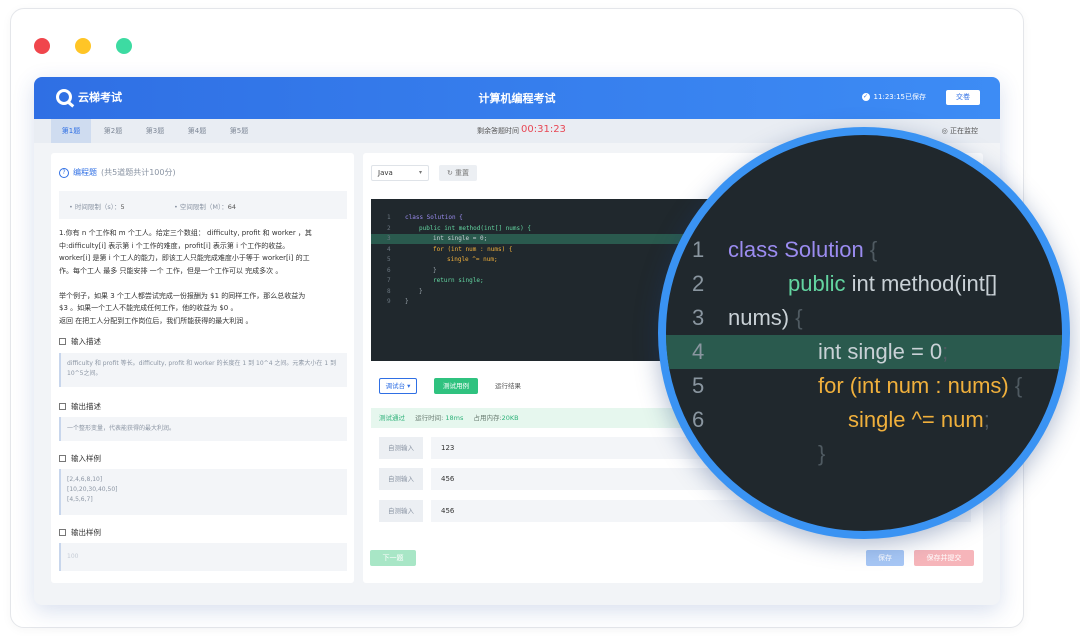 Image resolution: width=1080 pixels, height=636 pixels. I want to click on output-desc-title-text: 输出描述, so click(86, 406).